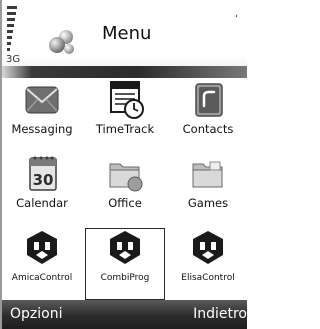 This screenshot has height=329, width=320. I want to click on grid-item-label: Calendar, so click(42, 203).